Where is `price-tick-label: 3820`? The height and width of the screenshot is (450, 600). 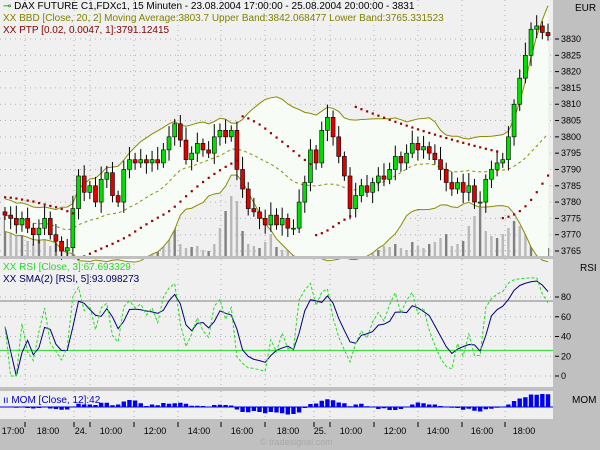 price-tick-label: 3820 is located at coordinates (571, 72).